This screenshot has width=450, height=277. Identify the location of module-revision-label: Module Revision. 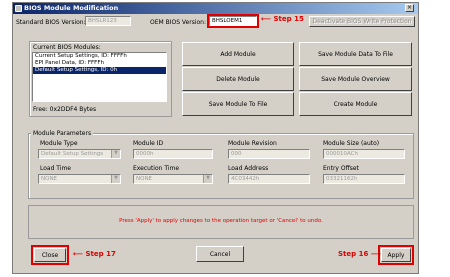
(252, 143).